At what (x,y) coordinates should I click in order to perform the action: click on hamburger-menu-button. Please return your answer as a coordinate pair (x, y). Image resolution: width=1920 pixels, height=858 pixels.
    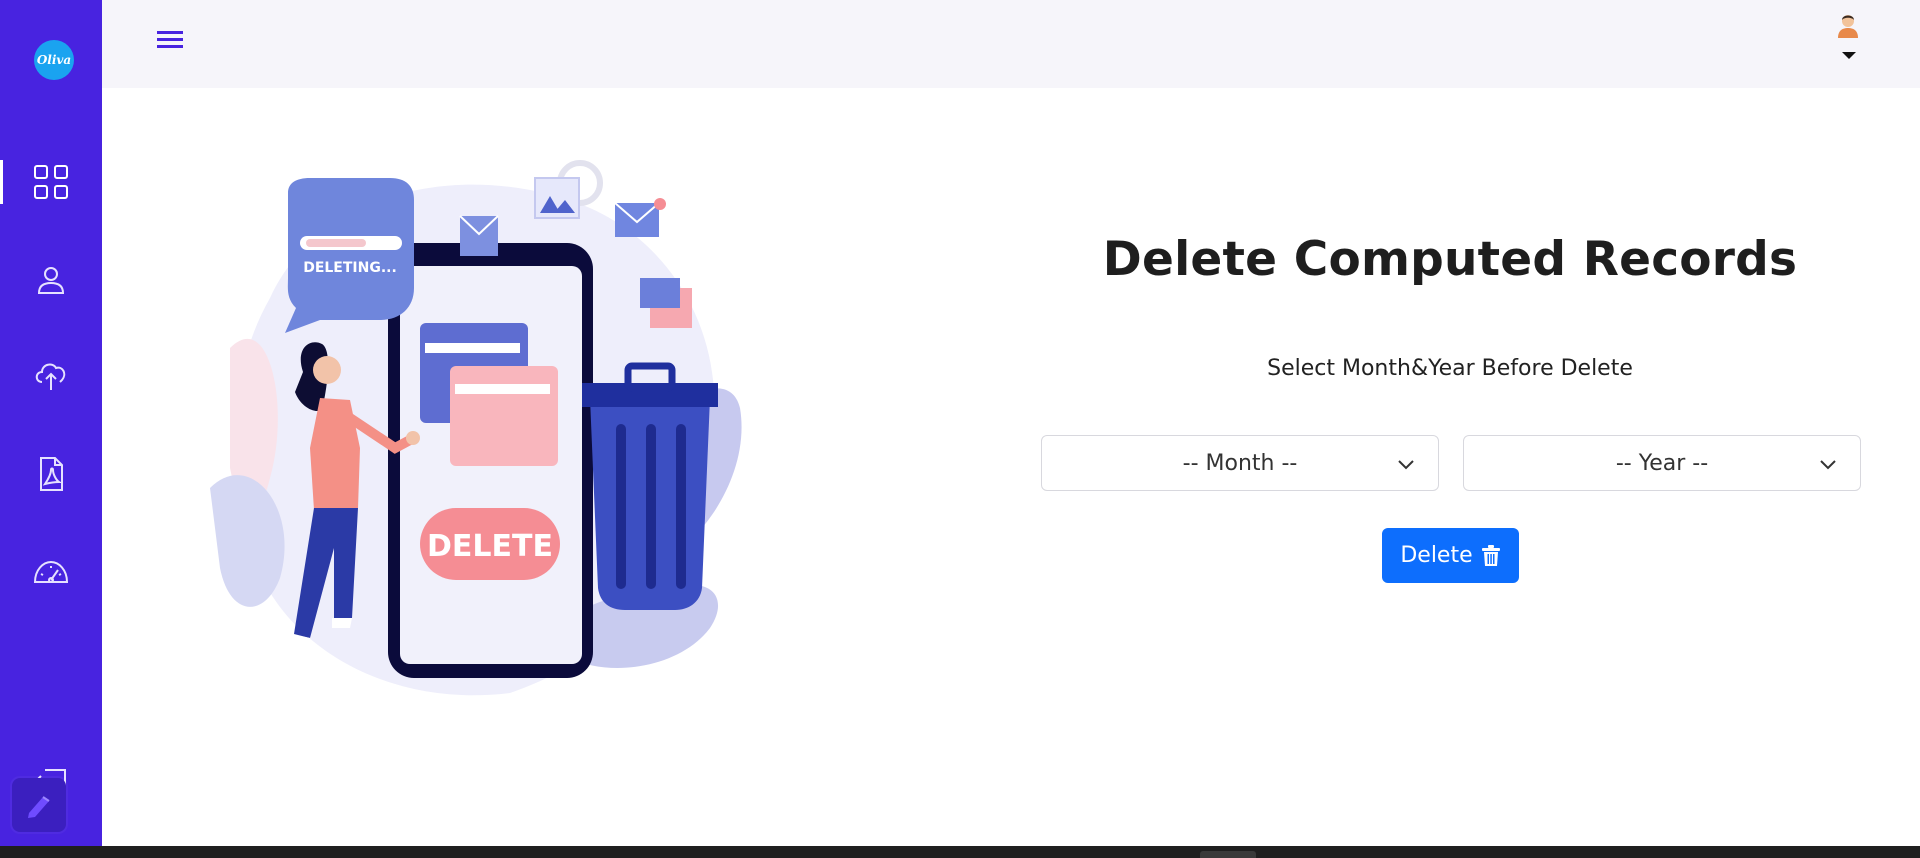
    Looking at the image, I should click on (170, 40).